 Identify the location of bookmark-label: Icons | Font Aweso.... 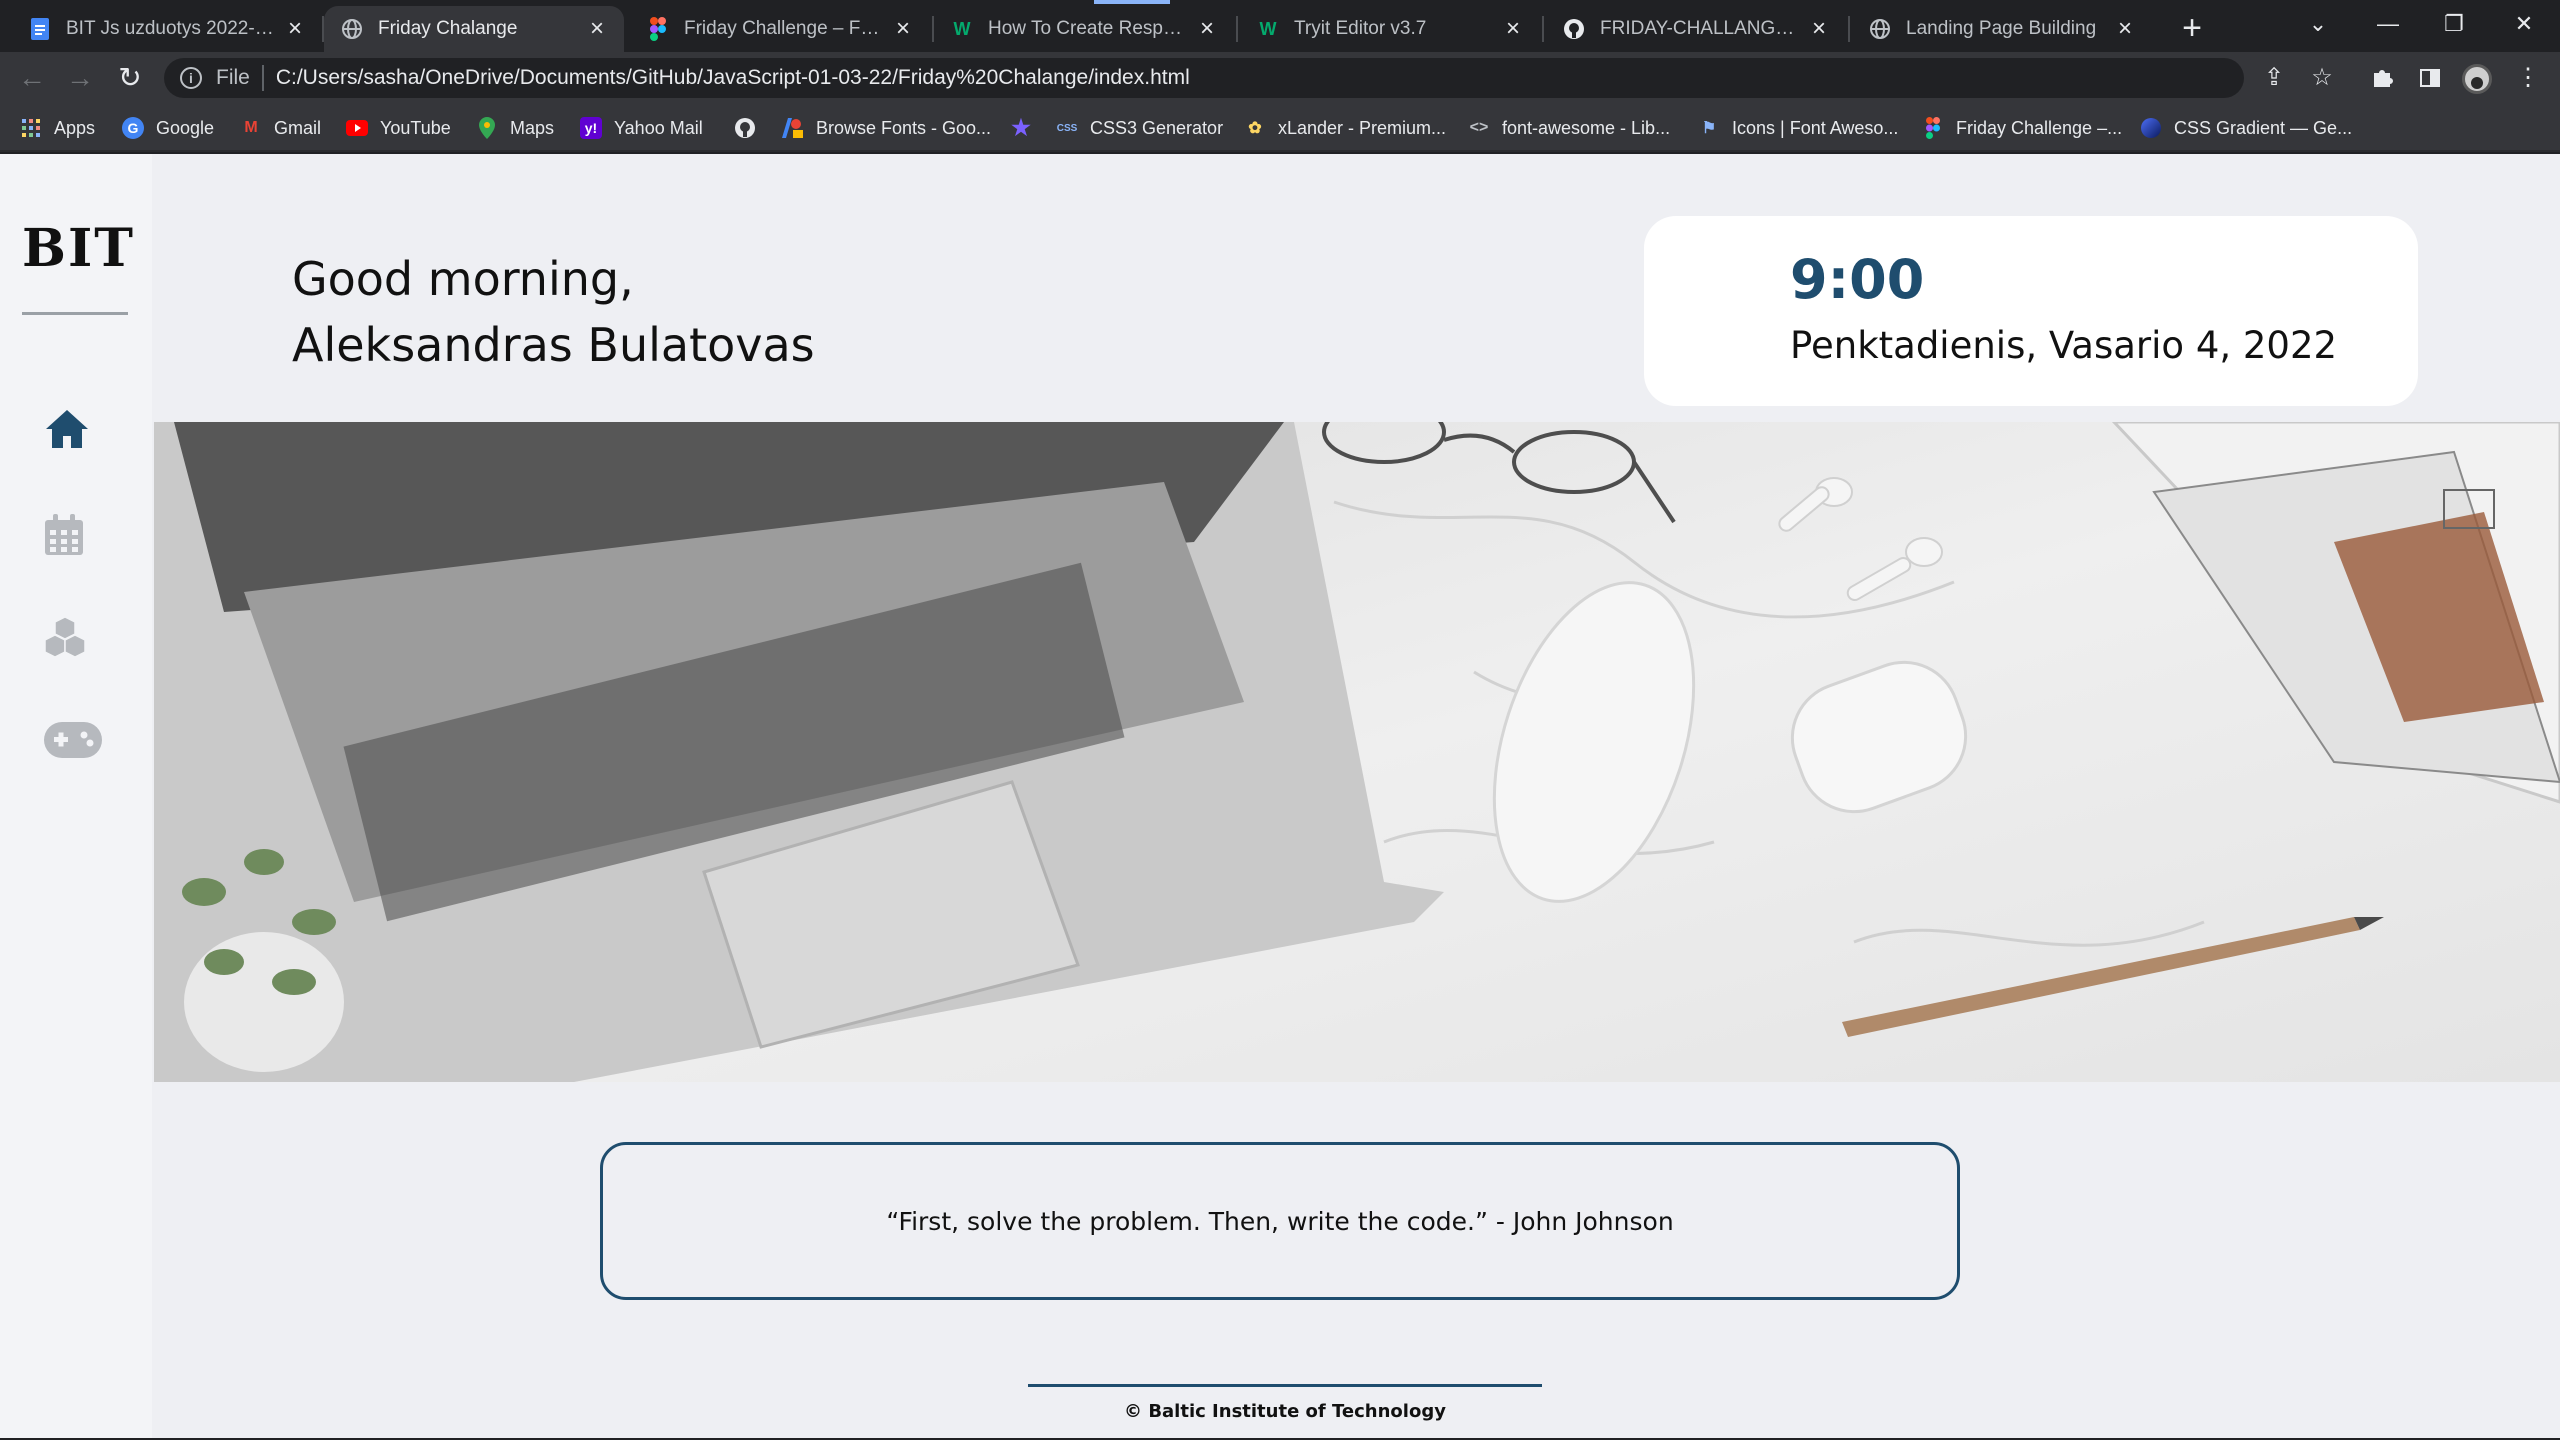
(1815, 127).